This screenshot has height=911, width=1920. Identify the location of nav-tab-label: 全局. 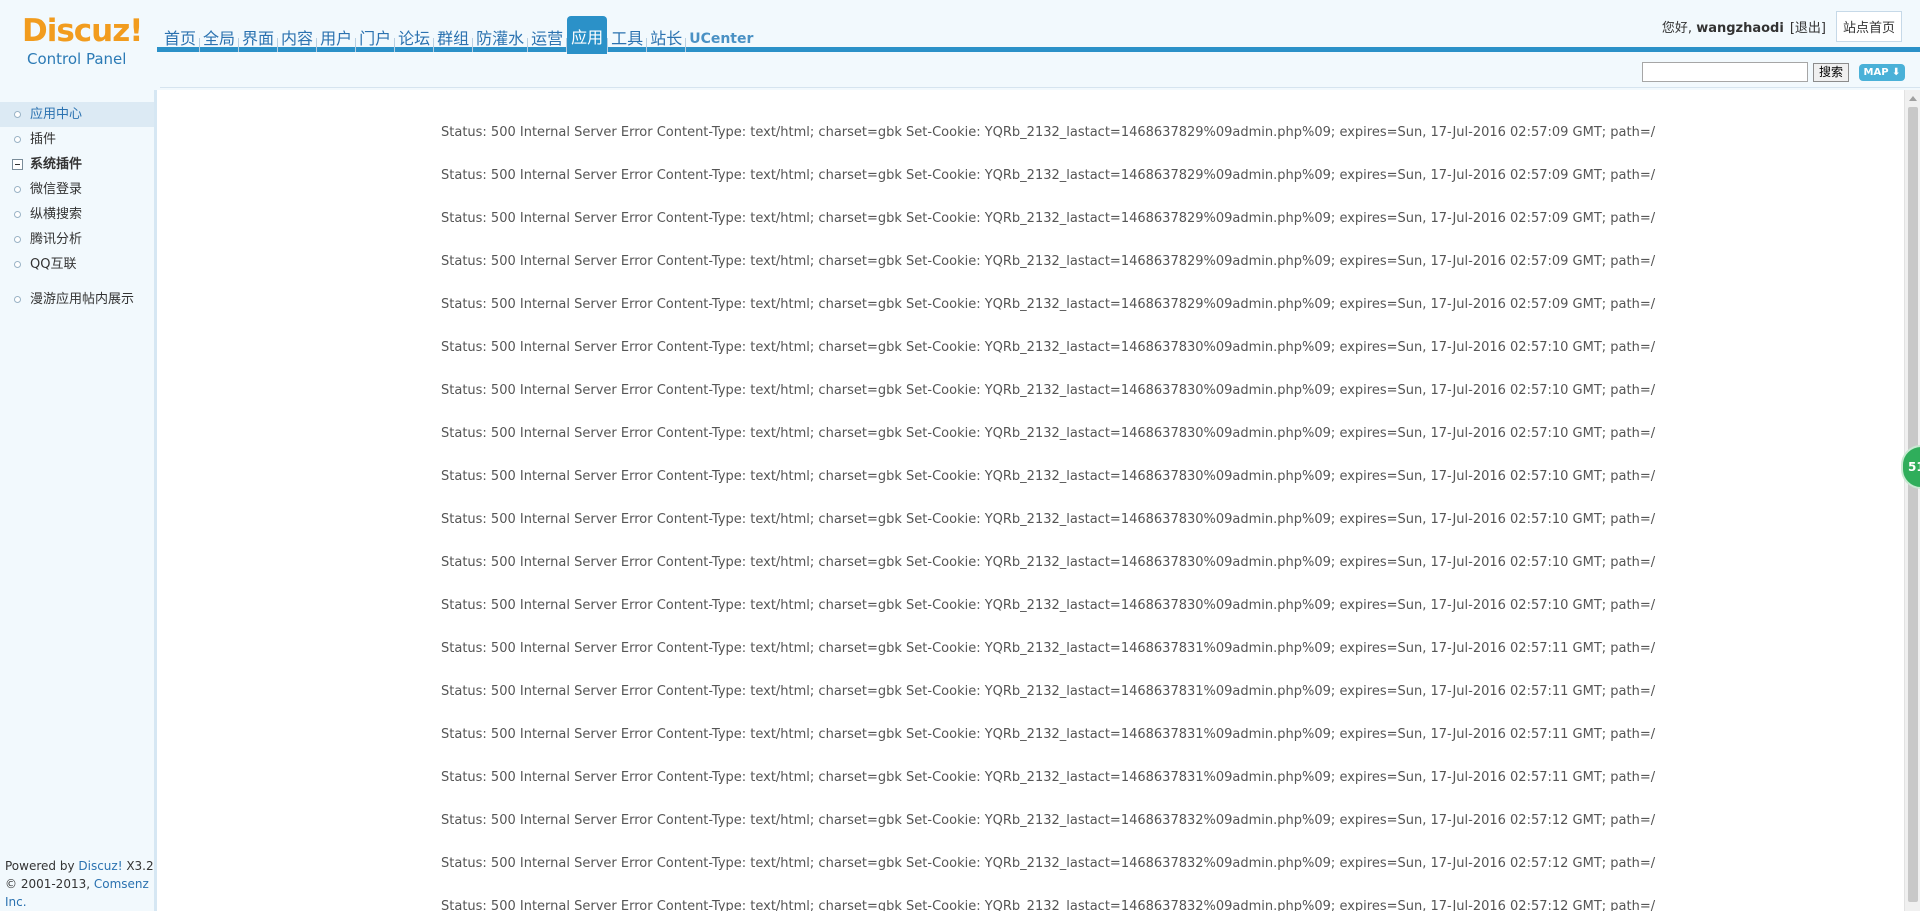
(219, 35).